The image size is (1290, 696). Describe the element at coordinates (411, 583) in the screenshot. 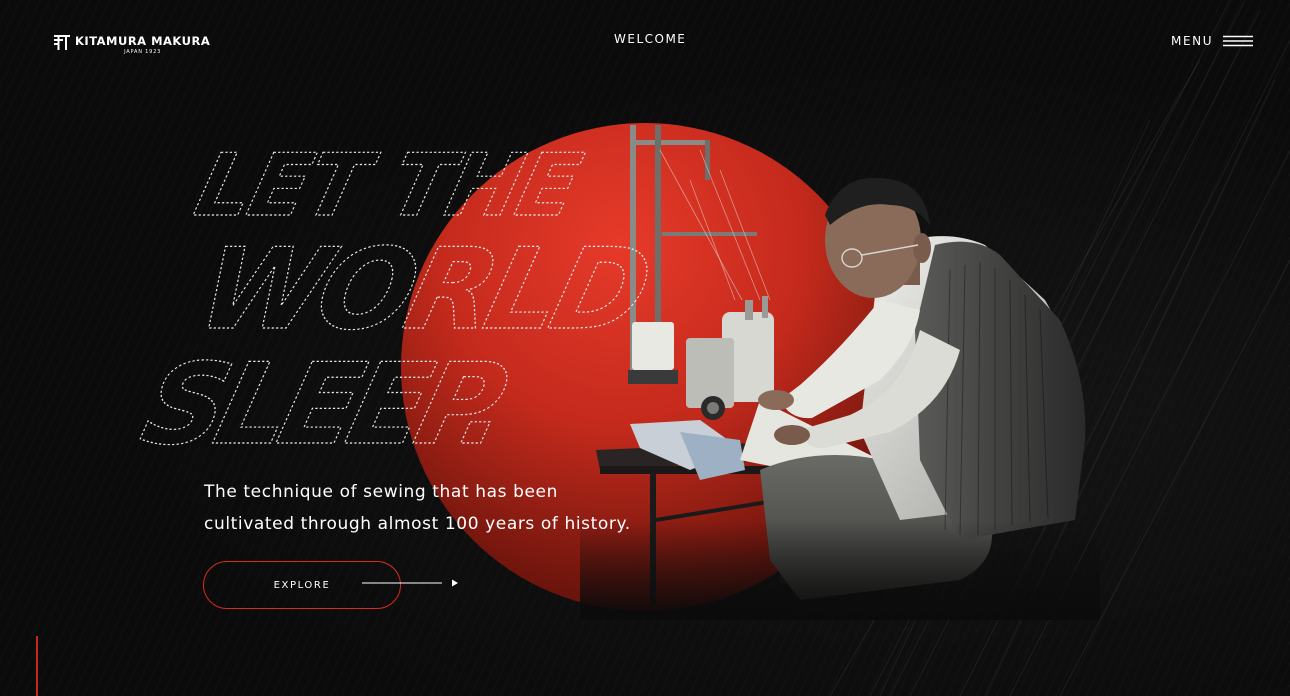

I see `arrow-right-icon` at that location.